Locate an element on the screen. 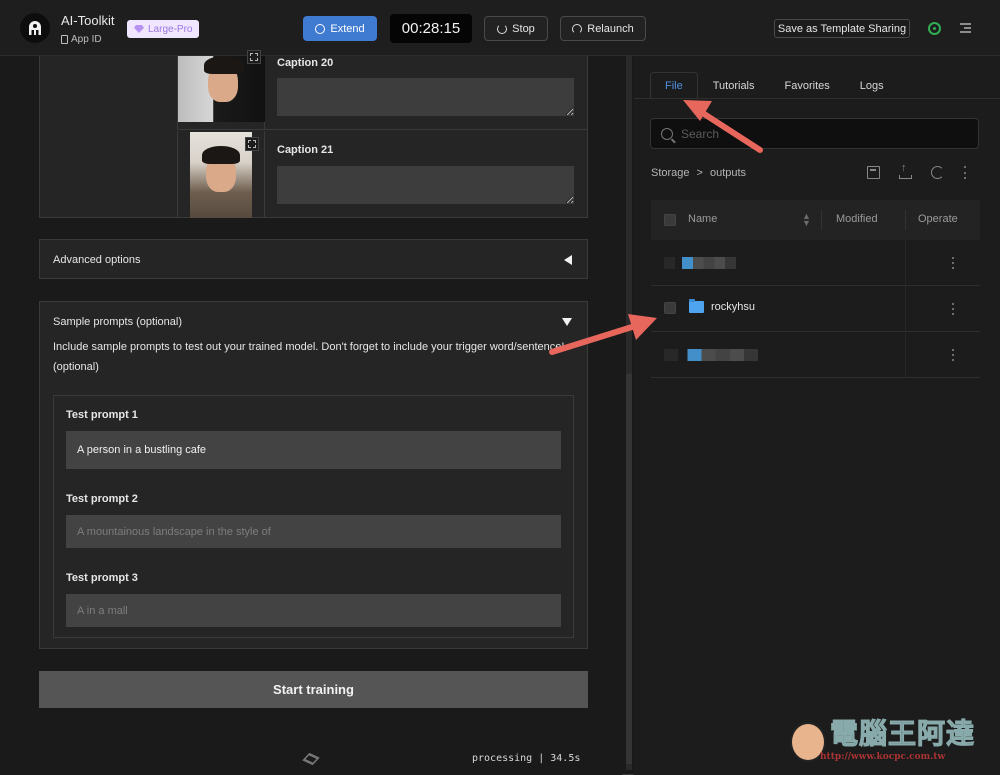 The width and height of the screenshot is (1000, 775). test-prompt-1-input: A person in a bustling cafe is located at coordinates (313, 450).